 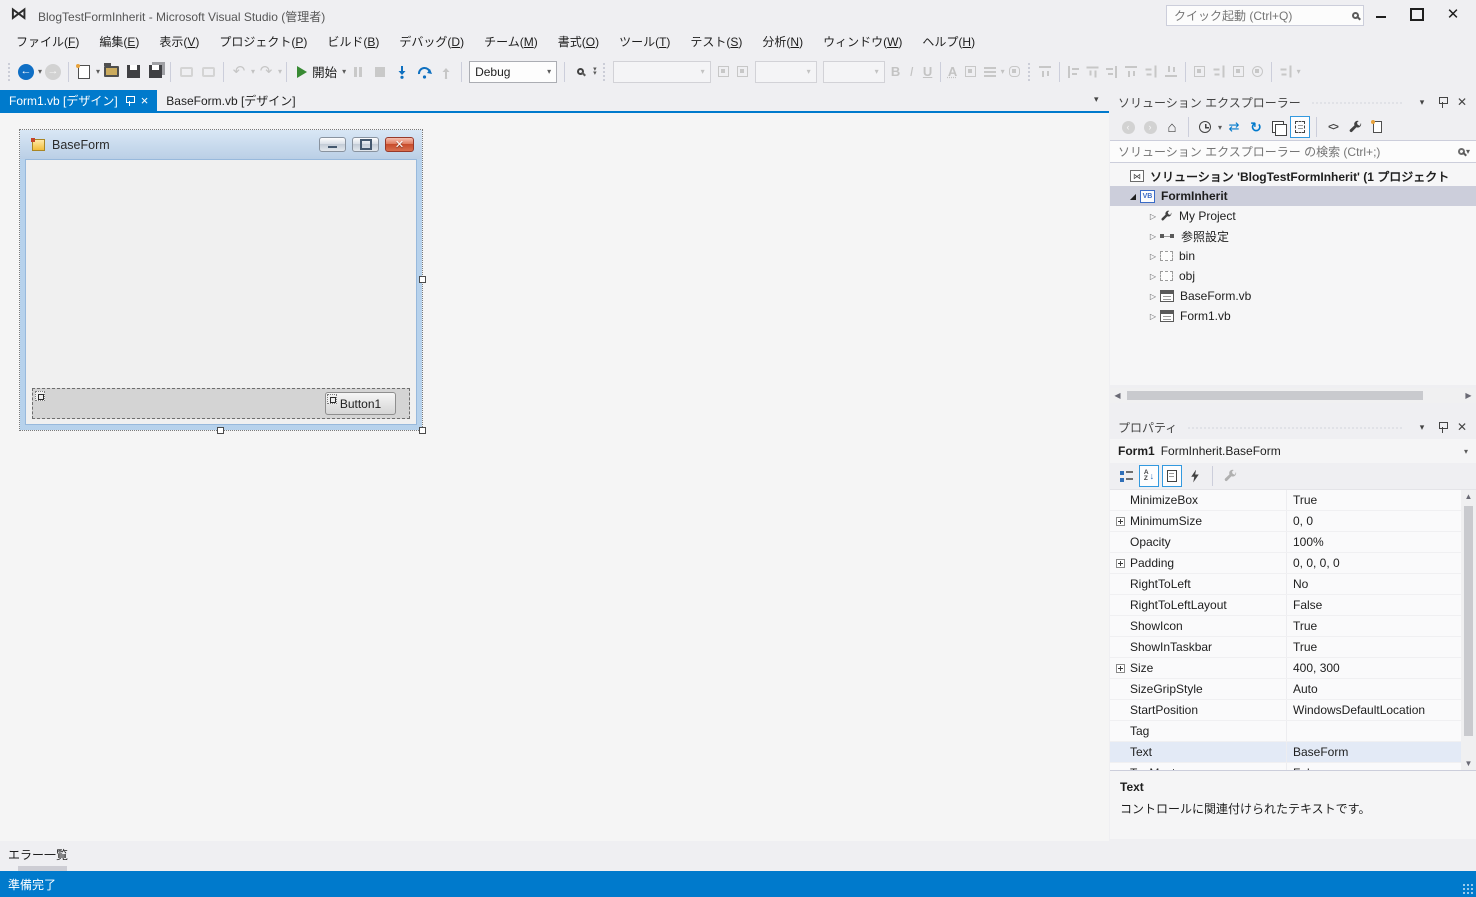 What do you see at coordinates (1466, 451) in the screenshot?
I see `object-dropdown-icon: ▾` at bounding box center [1466, 451].